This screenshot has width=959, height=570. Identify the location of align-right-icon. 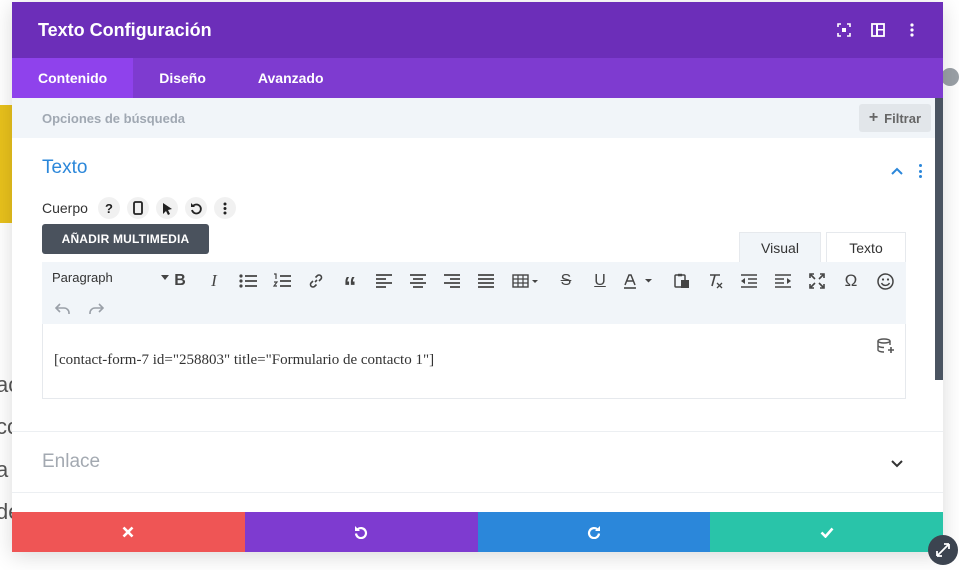
(452, 281).